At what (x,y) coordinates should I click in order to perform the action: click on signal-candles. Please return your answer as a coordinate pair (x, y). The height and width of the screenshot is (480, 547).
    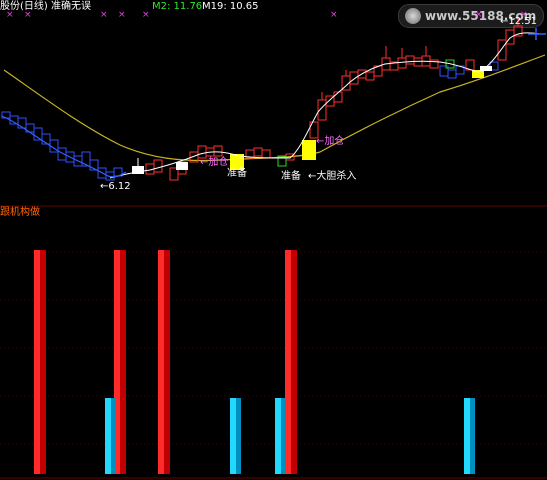
    Looking at the image, I should click on (312, 120).